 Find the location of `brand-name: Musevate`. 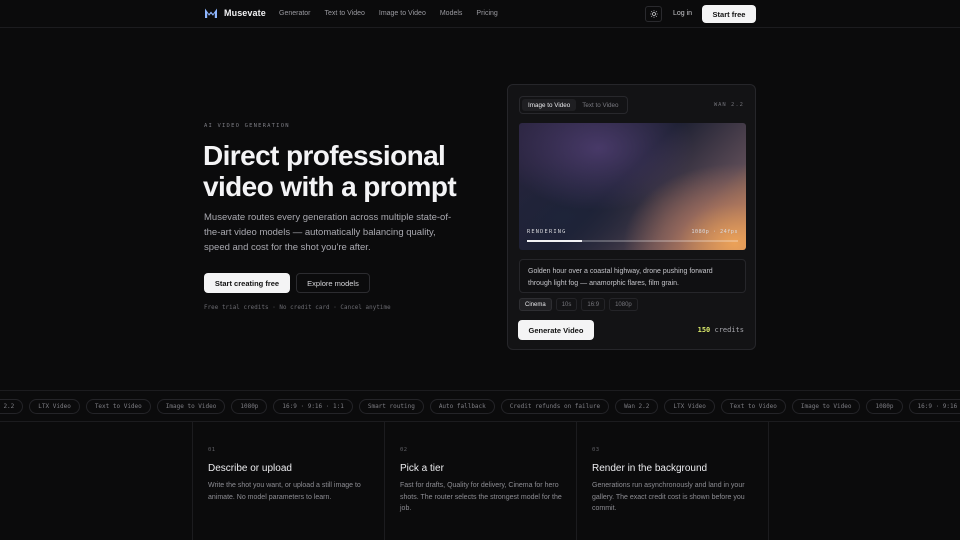

brand-name: Musevate is located at coordinates (245, 13).